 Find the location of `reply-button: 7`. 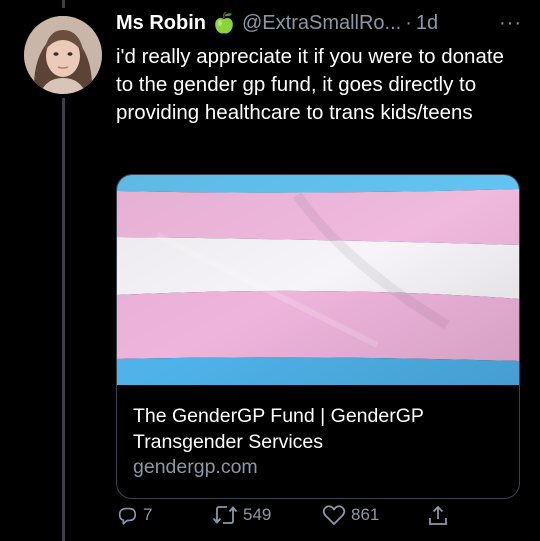

reply-button: 7 is located at coordinates (134, 515).